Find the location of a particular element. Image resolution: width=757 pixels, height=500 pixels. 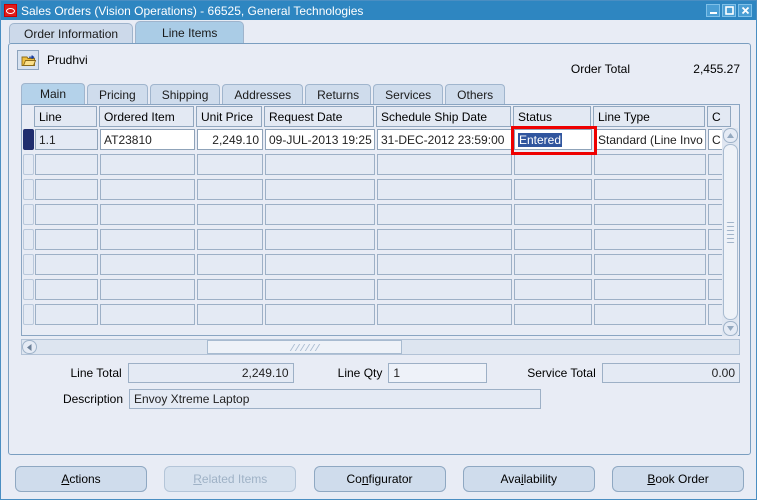

subtab-services: Services is located at coordinates (408, 94).